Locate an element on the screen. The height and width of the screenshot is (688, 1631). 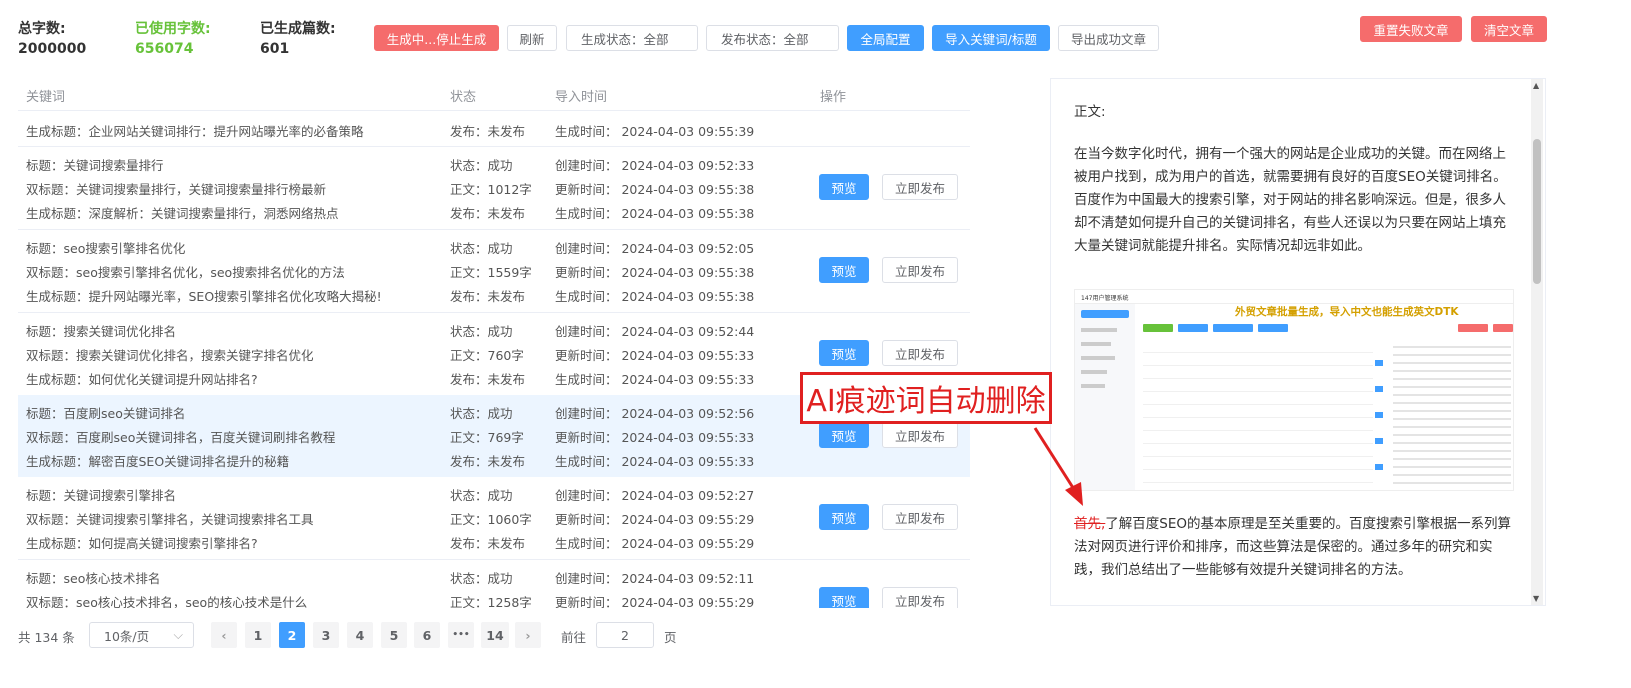
shot-banner: 外贸文章批量生成，导入中文也能生成英文DTK is located at coordinates (1347, 312).